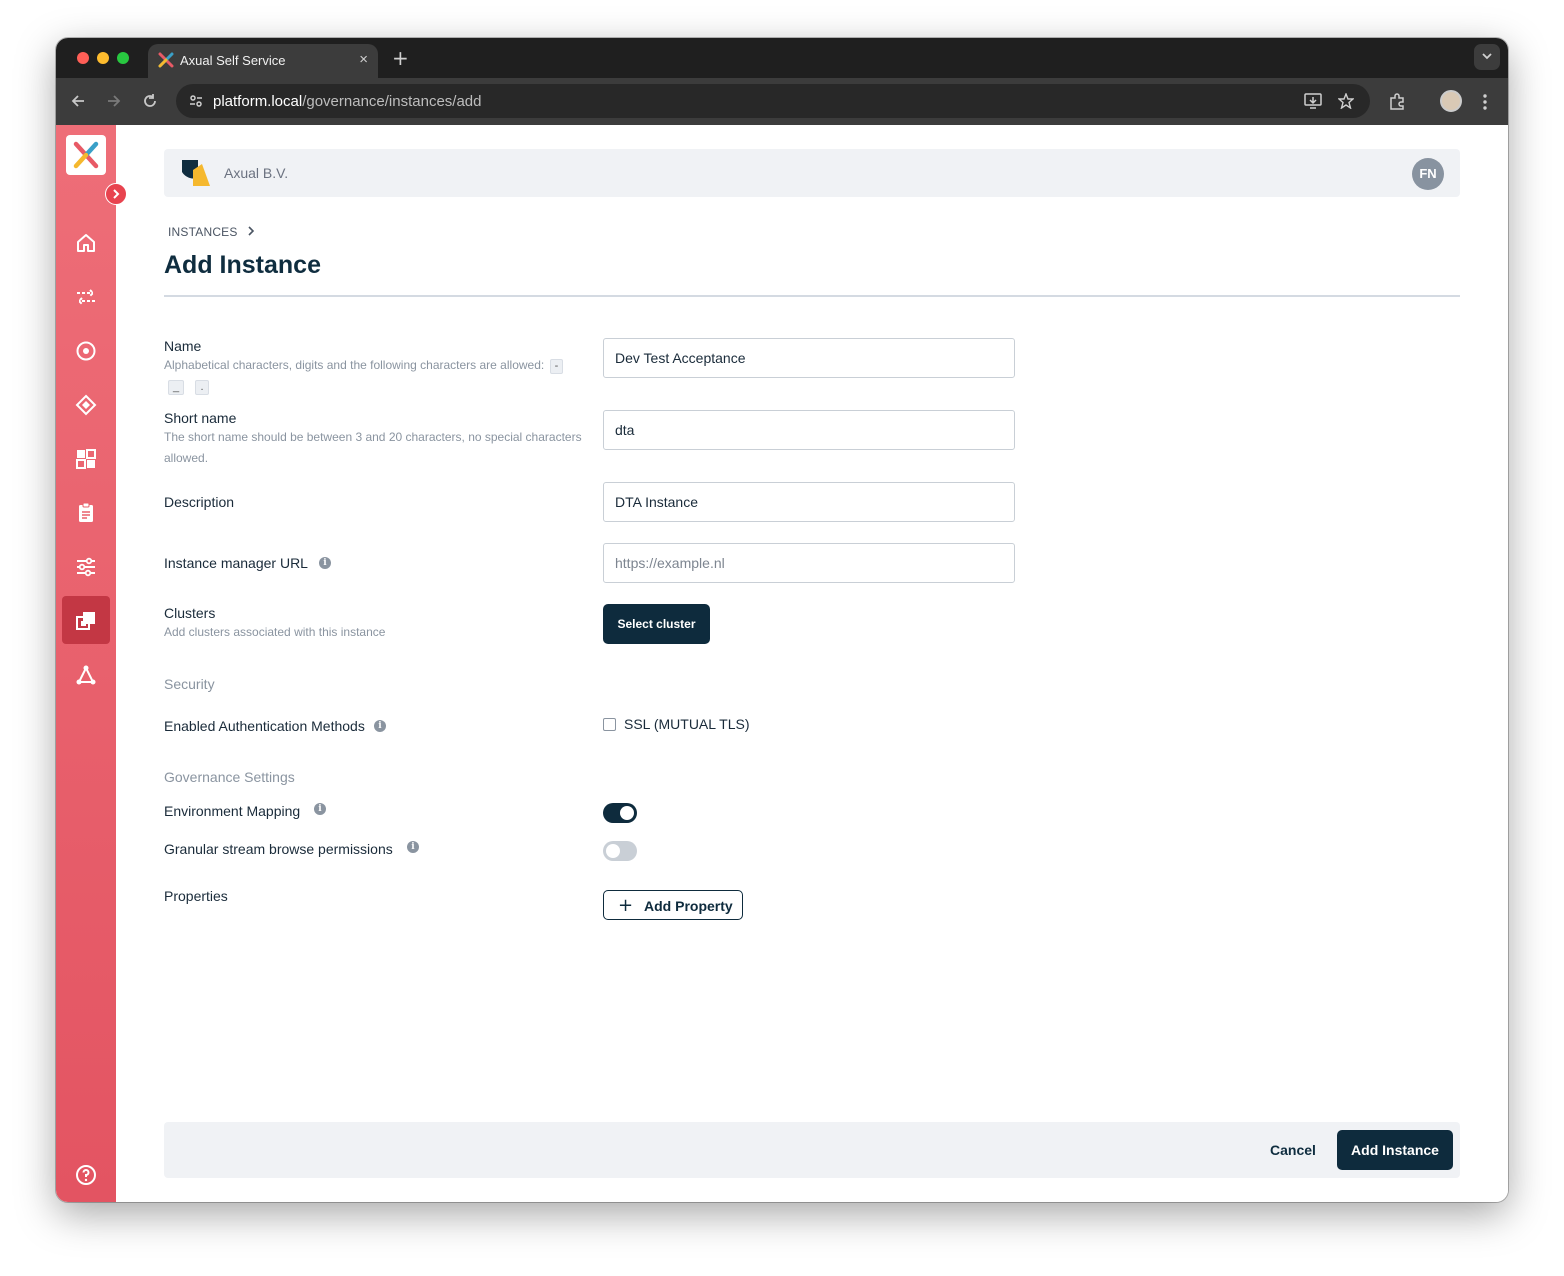 This screenshot has height=1276, width=1564. Describe the element at coordinates (86, 567) in the screenshot. I see `sliders-icon` at that location.